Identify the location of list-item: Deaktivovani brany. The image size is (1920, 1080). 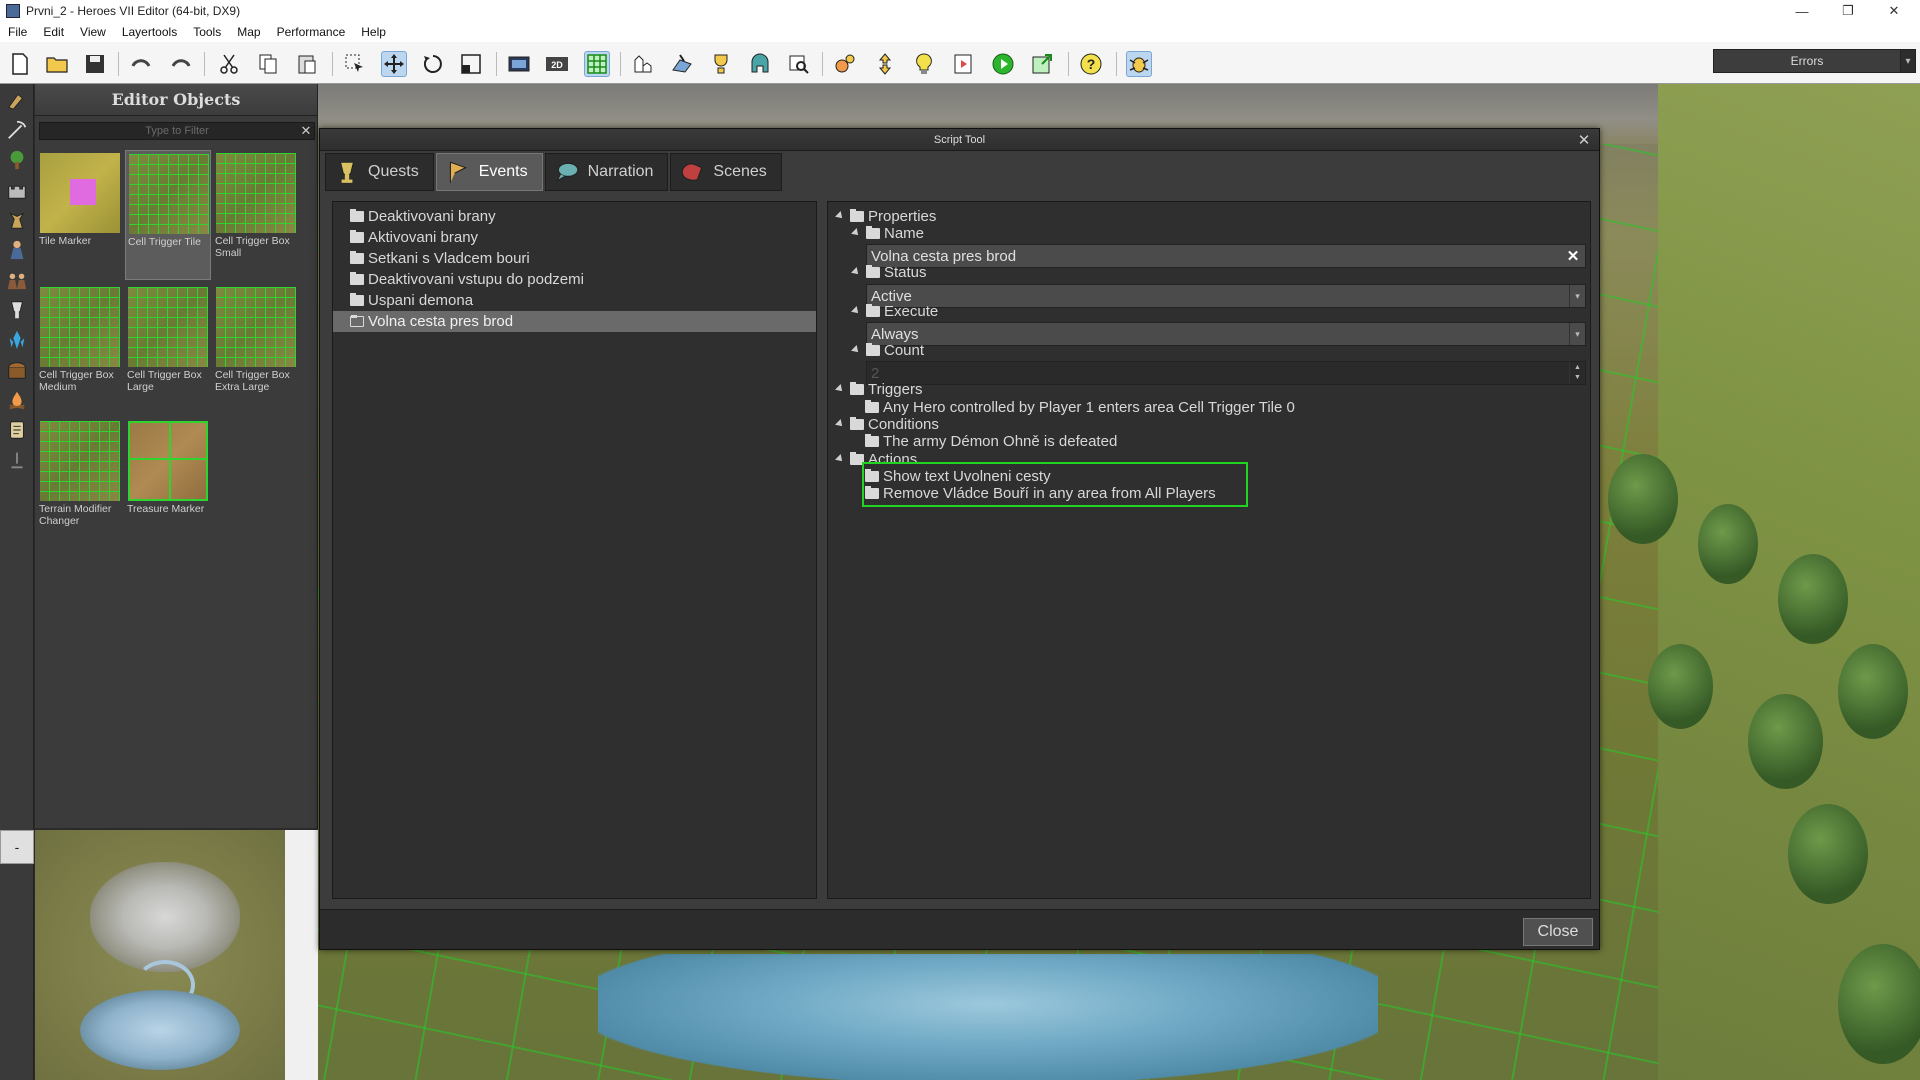
(574, 216).